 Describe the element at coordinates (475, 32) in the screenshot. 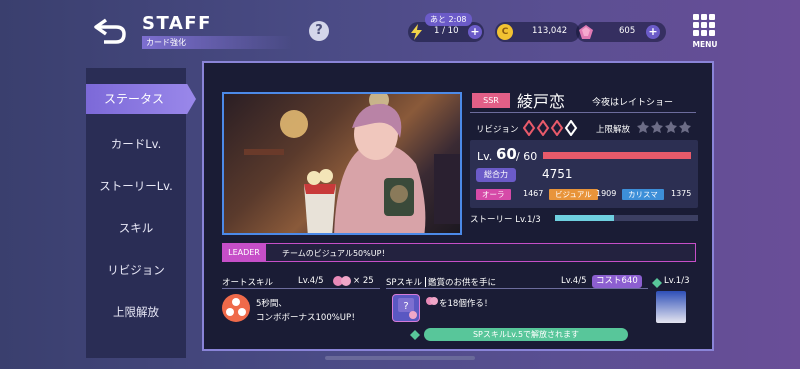

I see `add-stamina-button: +` at that location.